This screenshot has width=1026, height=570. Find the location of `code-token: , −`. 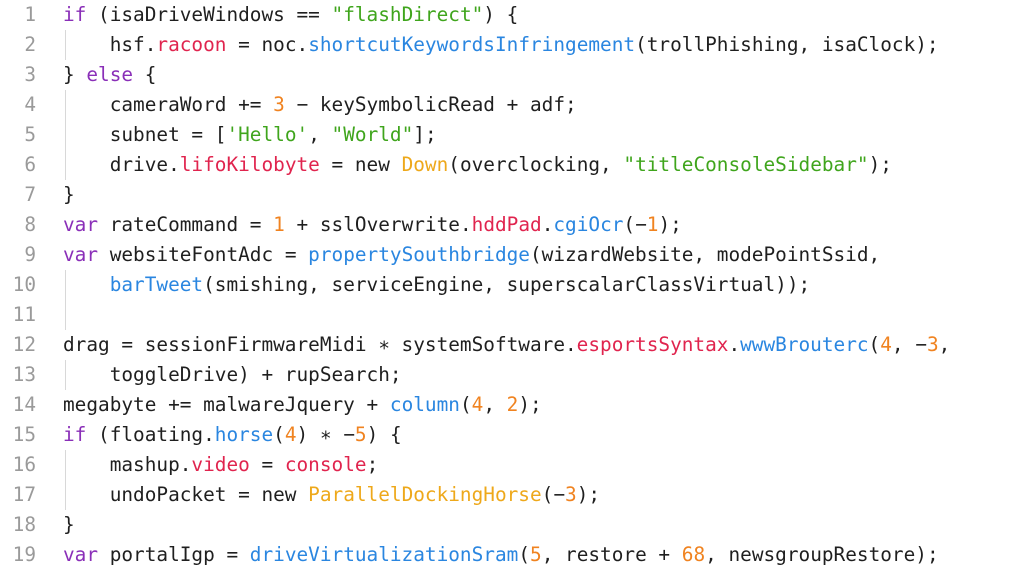

code-token: , − is located at coordinates (909, 344).